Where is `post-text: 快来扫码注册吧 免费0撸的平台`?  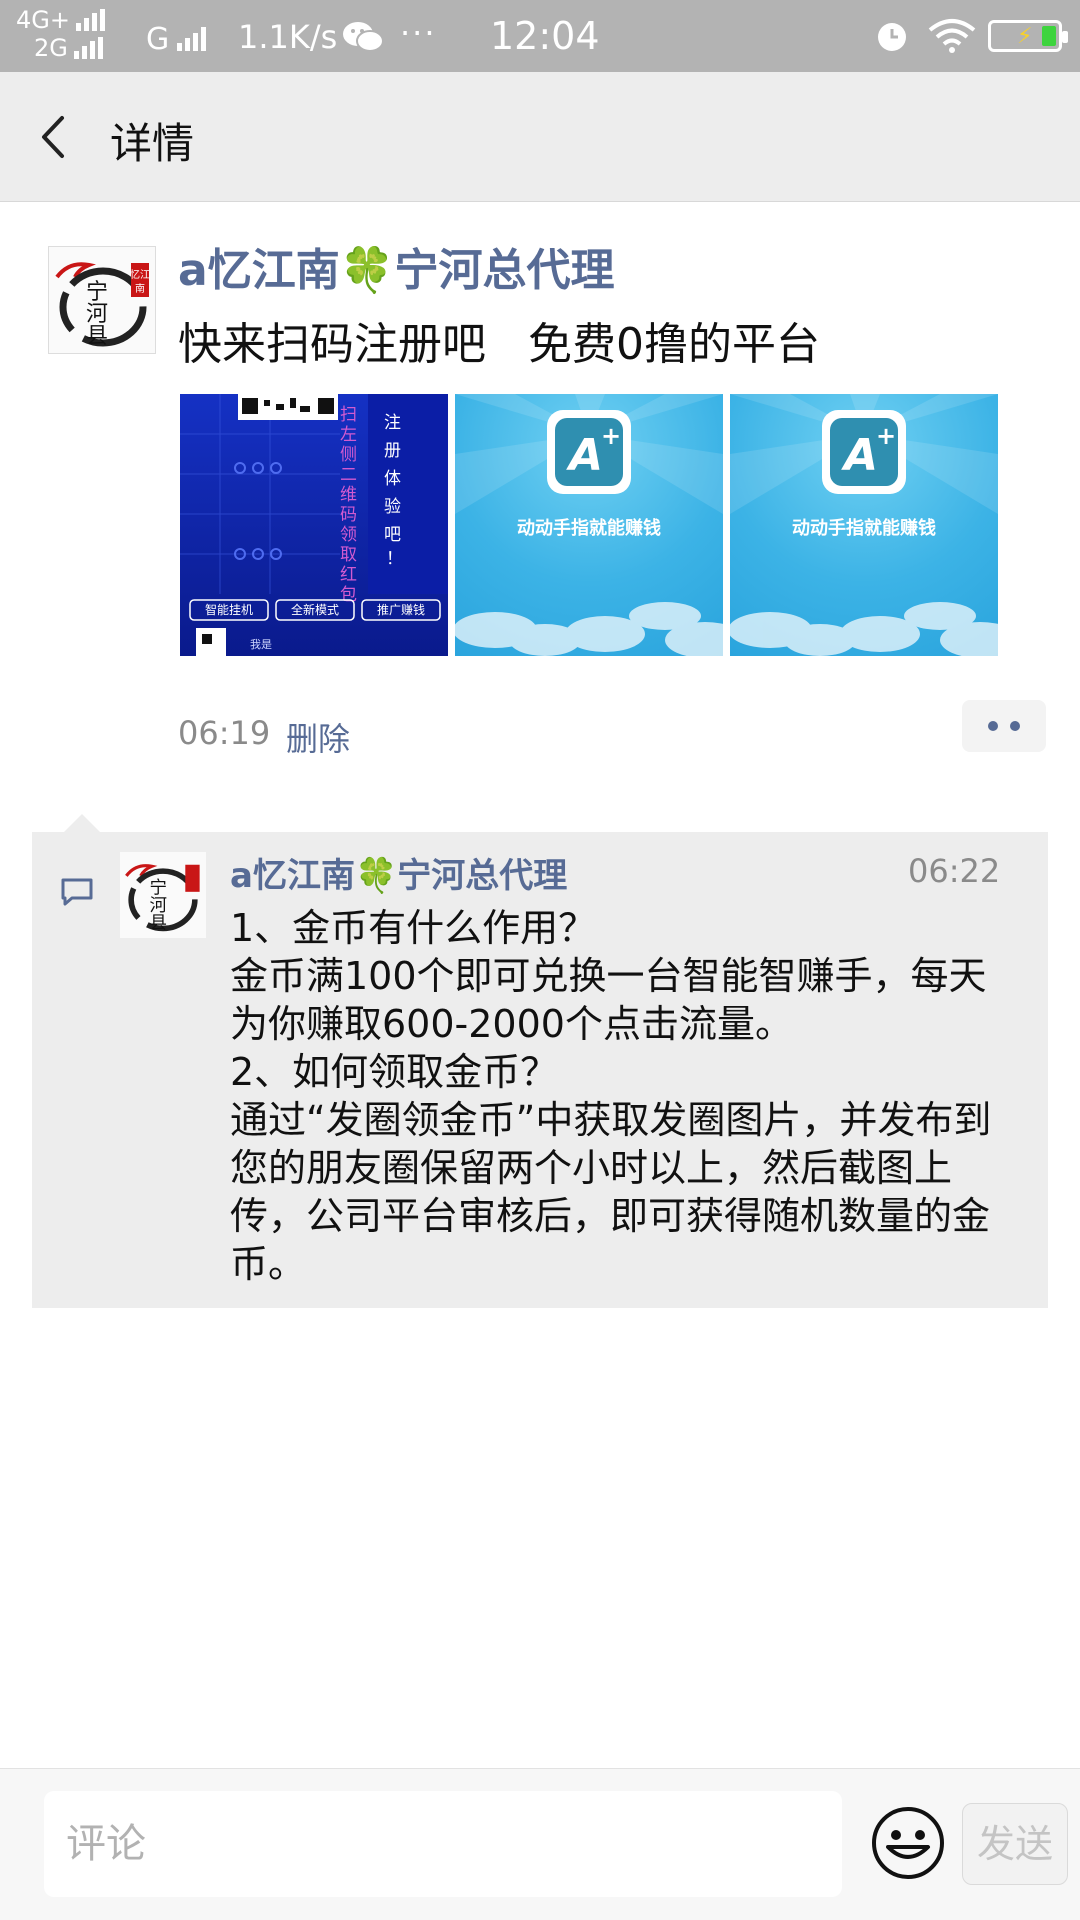 post-text: 快来扫码注册吧 免费0撸的平台 is located at coordinates (499, 344).